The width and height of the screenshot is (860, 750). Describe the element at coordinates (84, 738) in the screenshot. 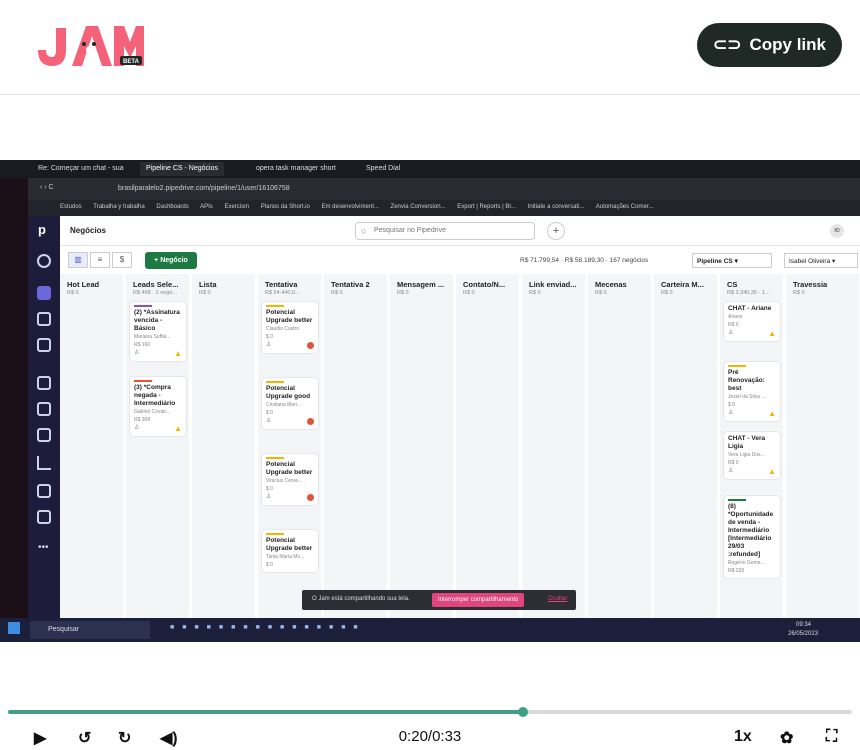

I see `rewind-5-icon: ↺` at that location.